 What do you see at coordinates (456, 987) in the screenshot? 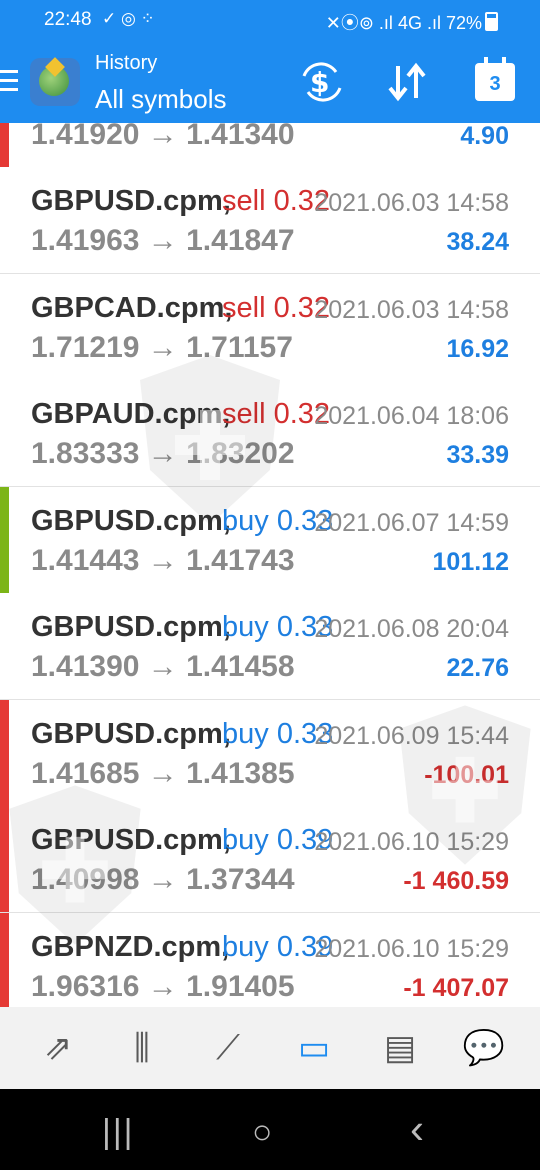
I see `trade-profit: -1 407.07` at bounding box center [456, 987].